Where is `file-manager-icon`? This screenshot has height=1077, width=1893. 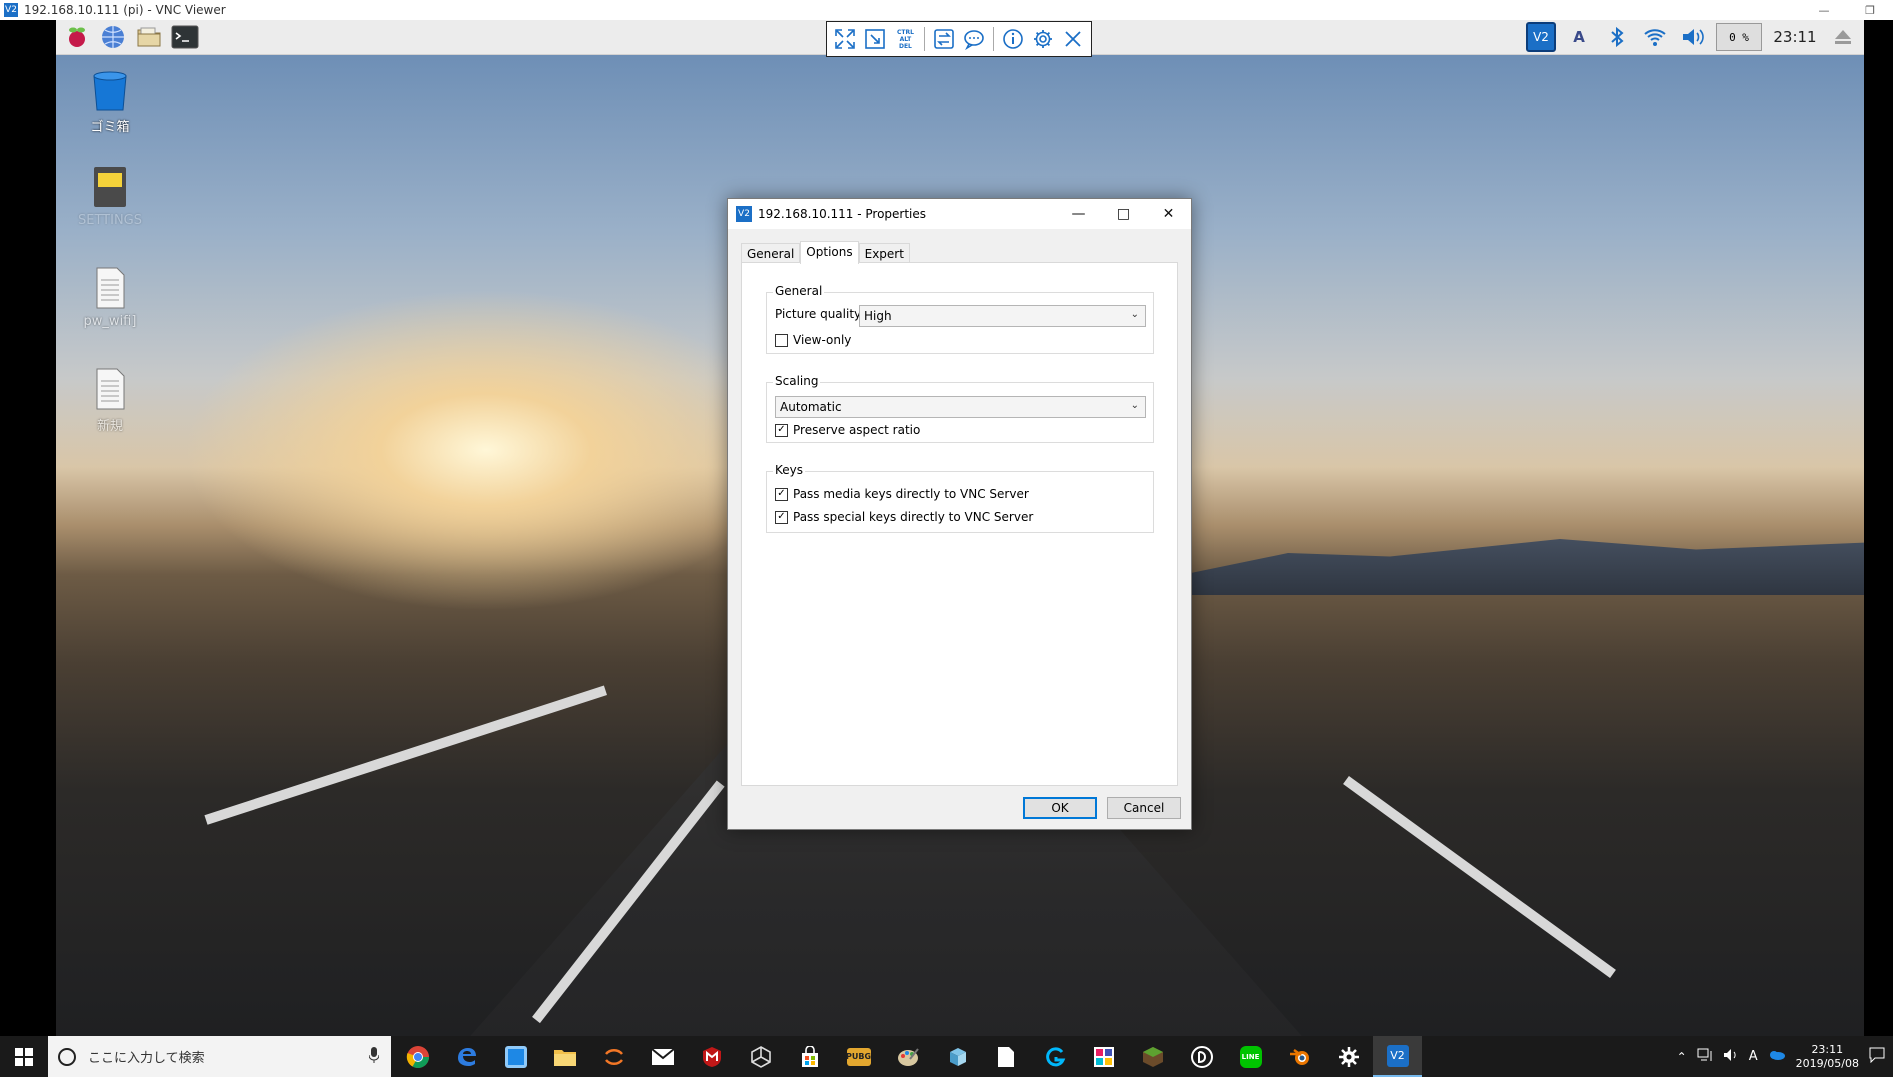 file-manager-icon is located at coordinates (149, 37).